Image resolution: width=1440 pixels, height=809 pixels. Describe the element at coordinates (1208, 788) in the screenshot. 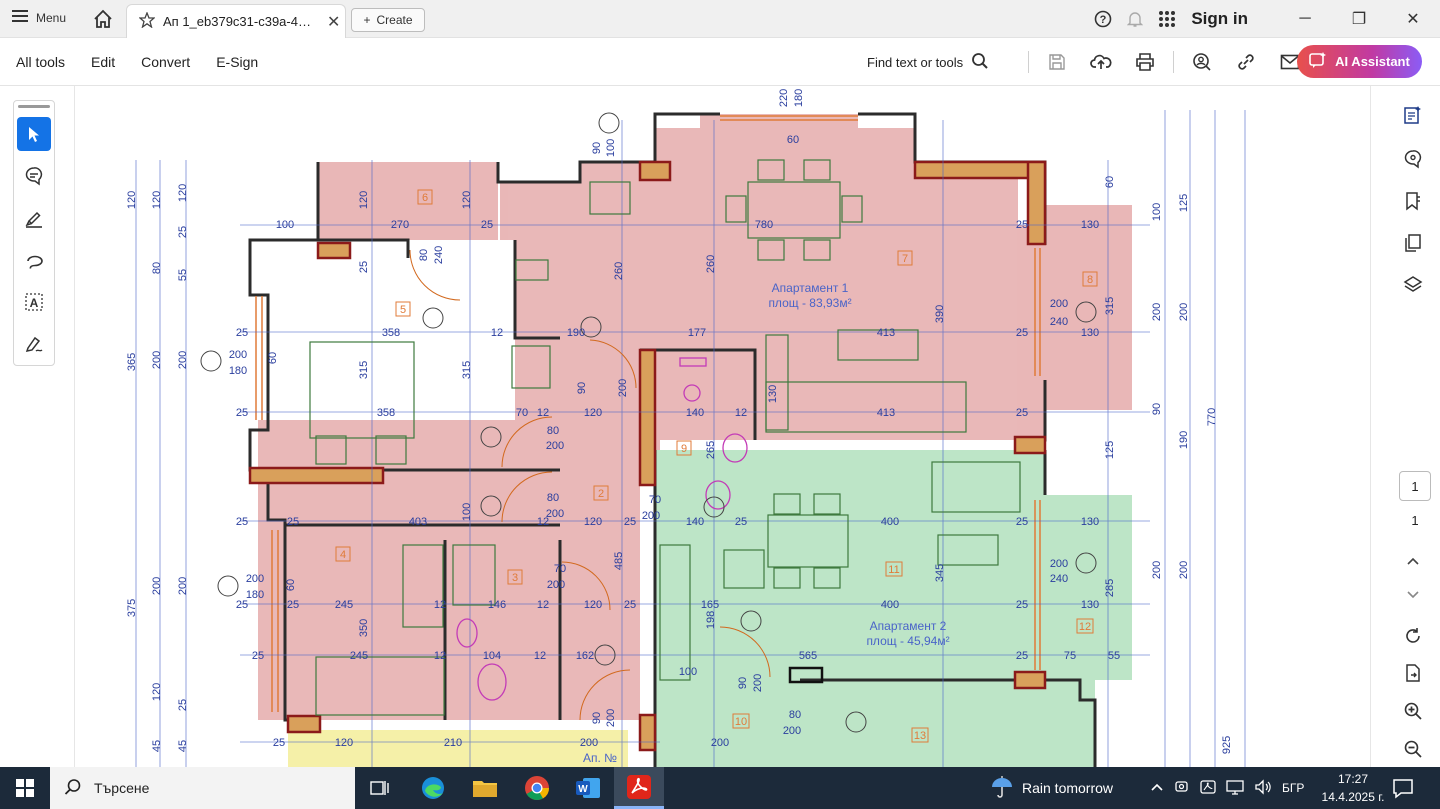

I see `acrobat-tray-icon` at that location.